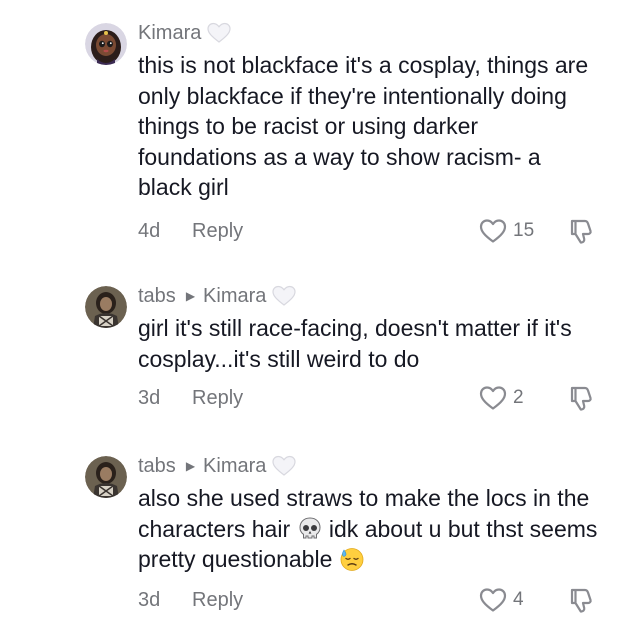 Image resolution: width=625 pixels, height=640 pixels. I want to click on like-count: 4, so click(518, 599).